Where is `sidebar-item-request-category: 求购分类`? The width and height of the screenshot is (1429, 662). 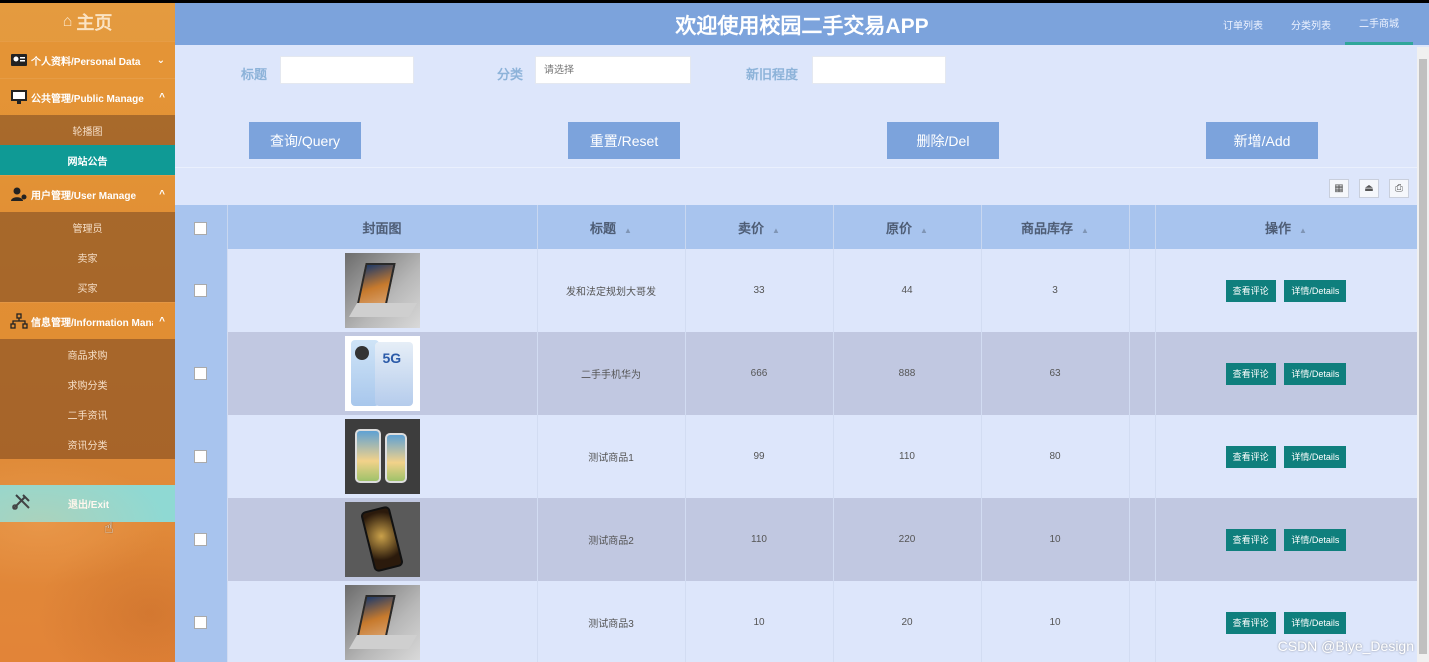 sidebar-item-request-category: 求购分类 is located at coordinates (87, 384).